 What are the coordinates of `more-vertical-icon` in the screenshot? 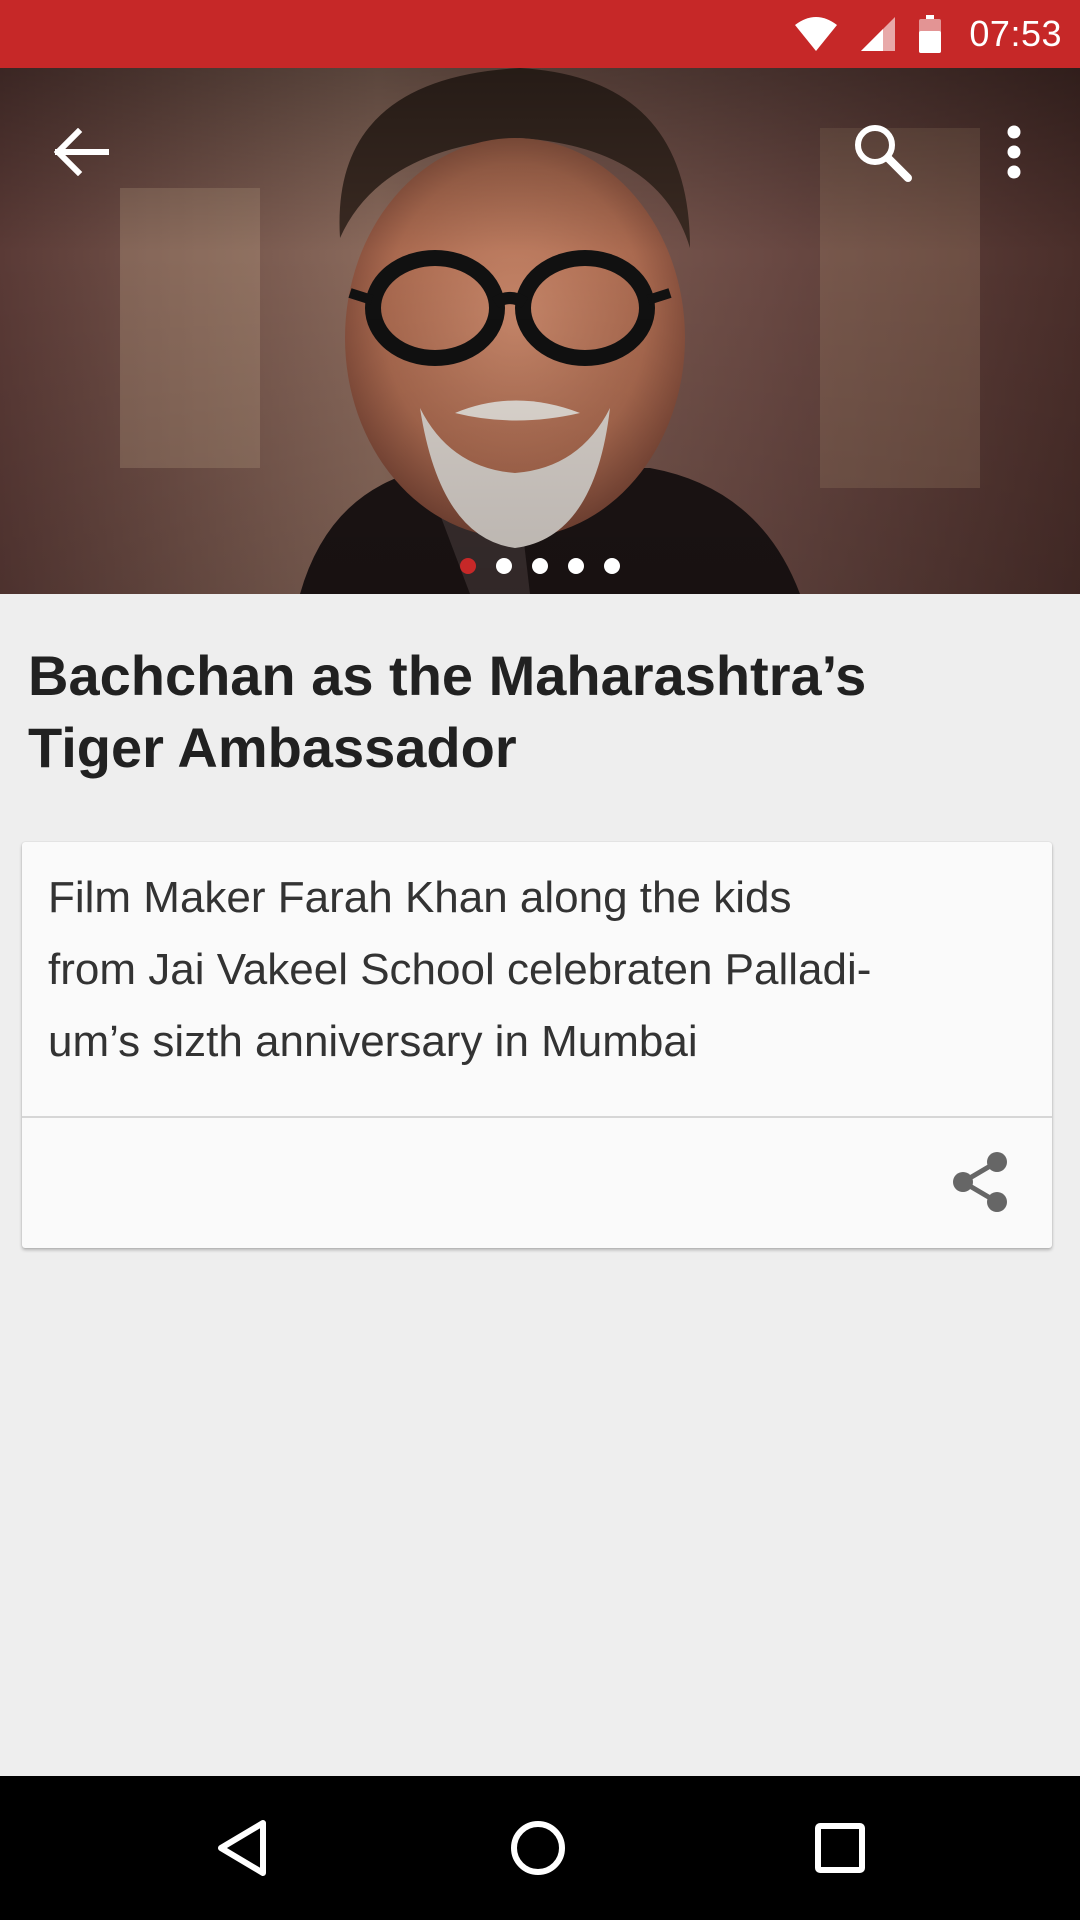 It's located at (1014, 152).